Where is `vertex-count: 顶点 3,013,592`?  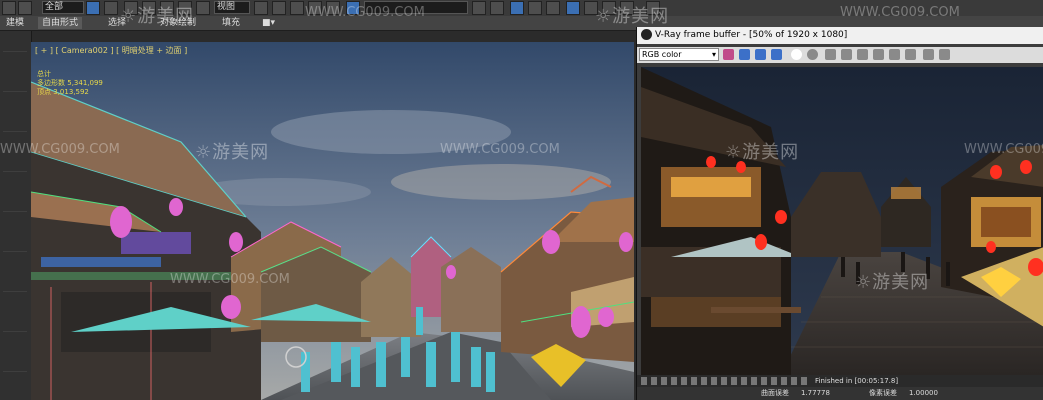
vertex-count: 顶点 3,013,592 is located at coordinates (63, 92).